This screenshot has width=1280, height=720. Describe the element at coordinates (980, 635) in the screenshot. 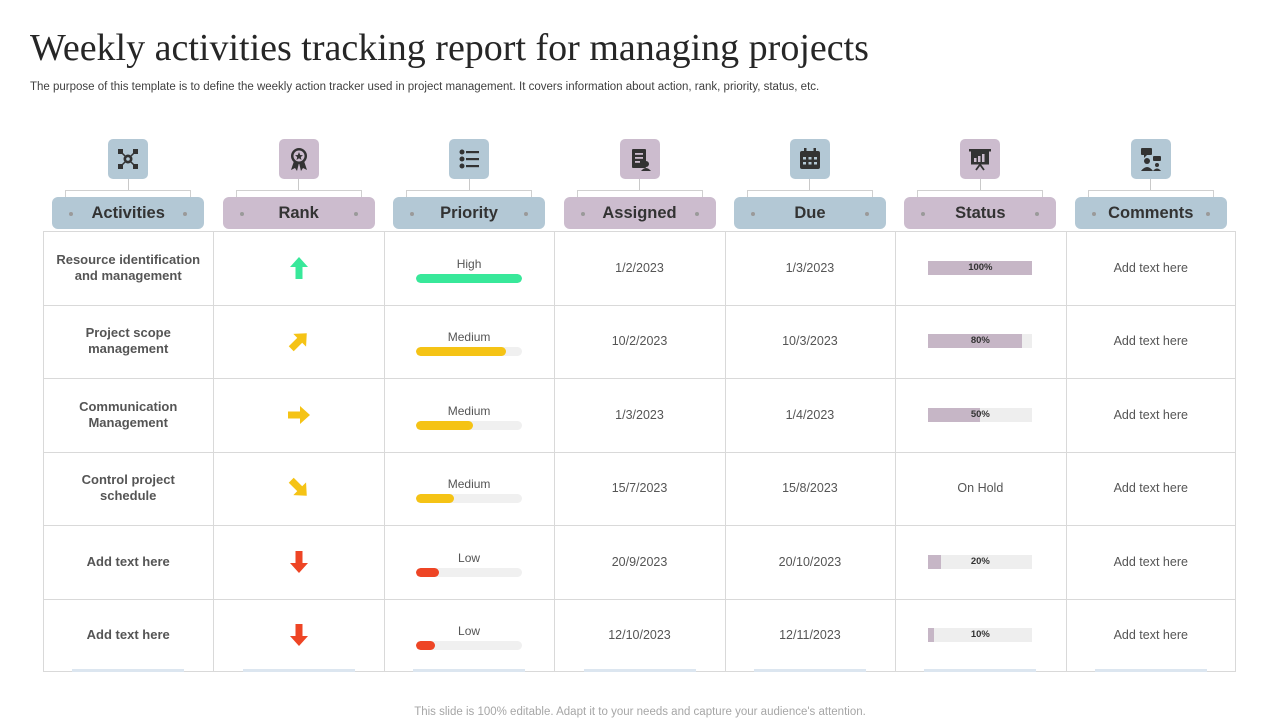

I see `status-percent: 10%` at that location.